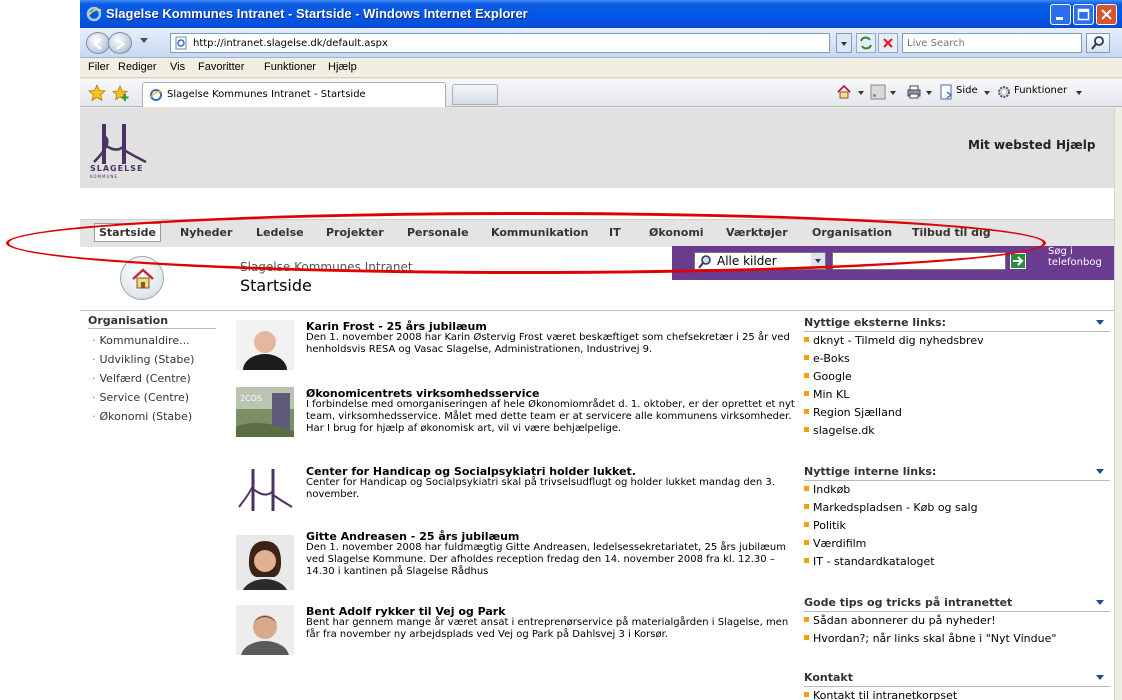 The width and height of the screenshot is (1122, 700). What do you see at coordinates (158, 359) in the screenshot?
I see `leftnav-item: · Udvikling (Stabe)` at bounding box center [158, 359].